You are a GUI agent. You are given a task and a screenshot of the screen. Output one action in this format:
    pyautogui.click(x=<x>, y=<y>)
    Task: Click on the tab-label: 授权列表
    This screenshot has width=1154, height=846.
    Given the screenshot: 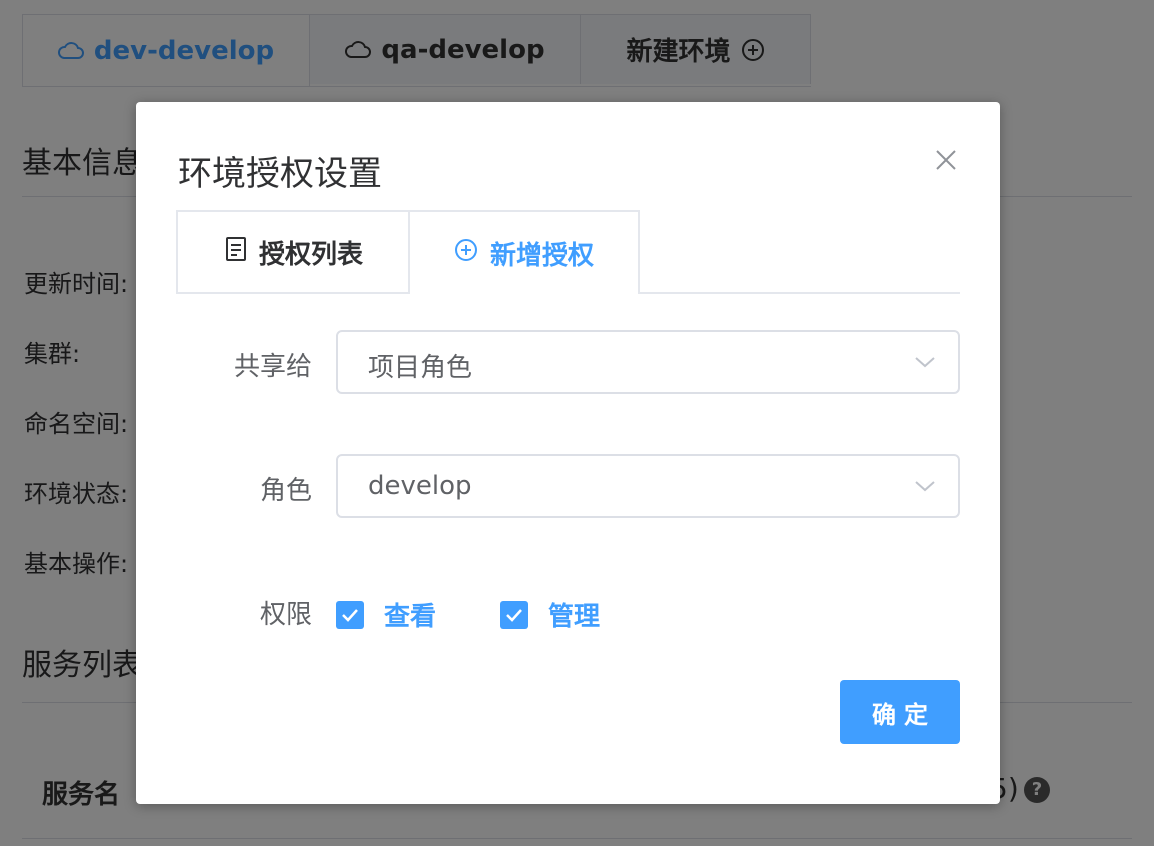 What is the action you would take?
    pyautogui.click(x=310, y=254)
    